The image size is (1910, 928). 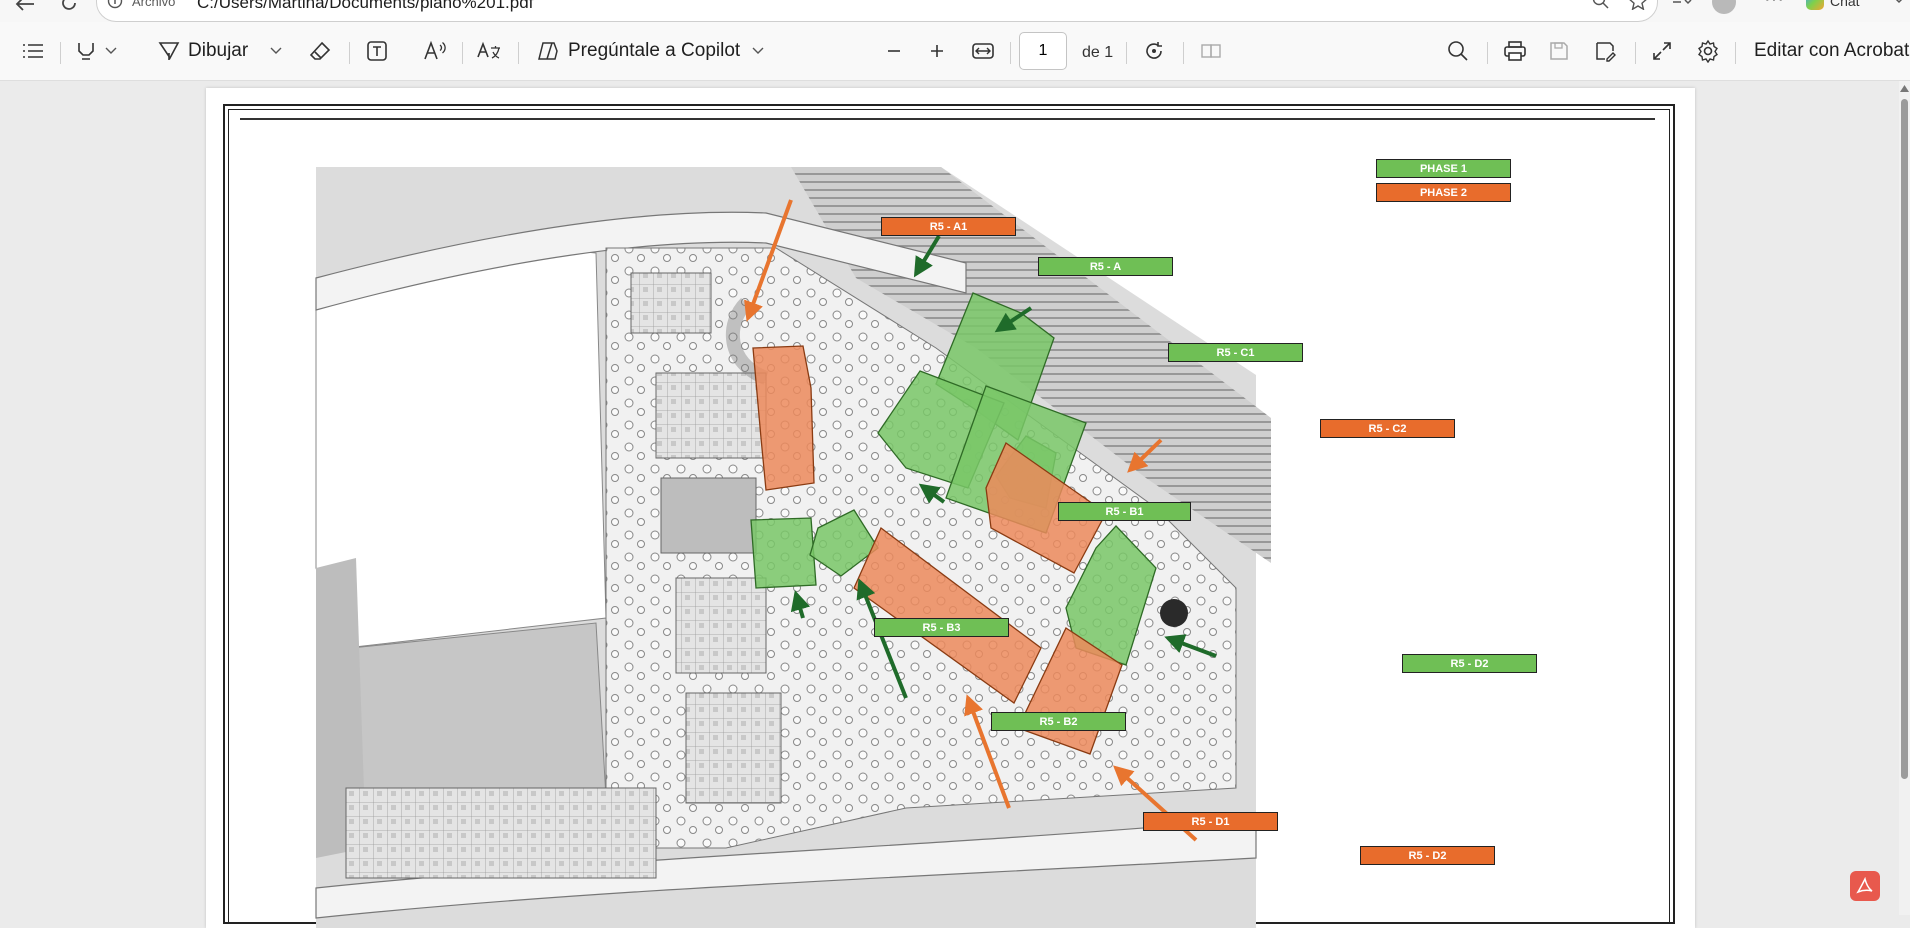 What do you see at coordinates (1469, 663) in the screenshot?
I see `label-r5-d2-green: R5 - D2` at bounding box center [1469, 663].